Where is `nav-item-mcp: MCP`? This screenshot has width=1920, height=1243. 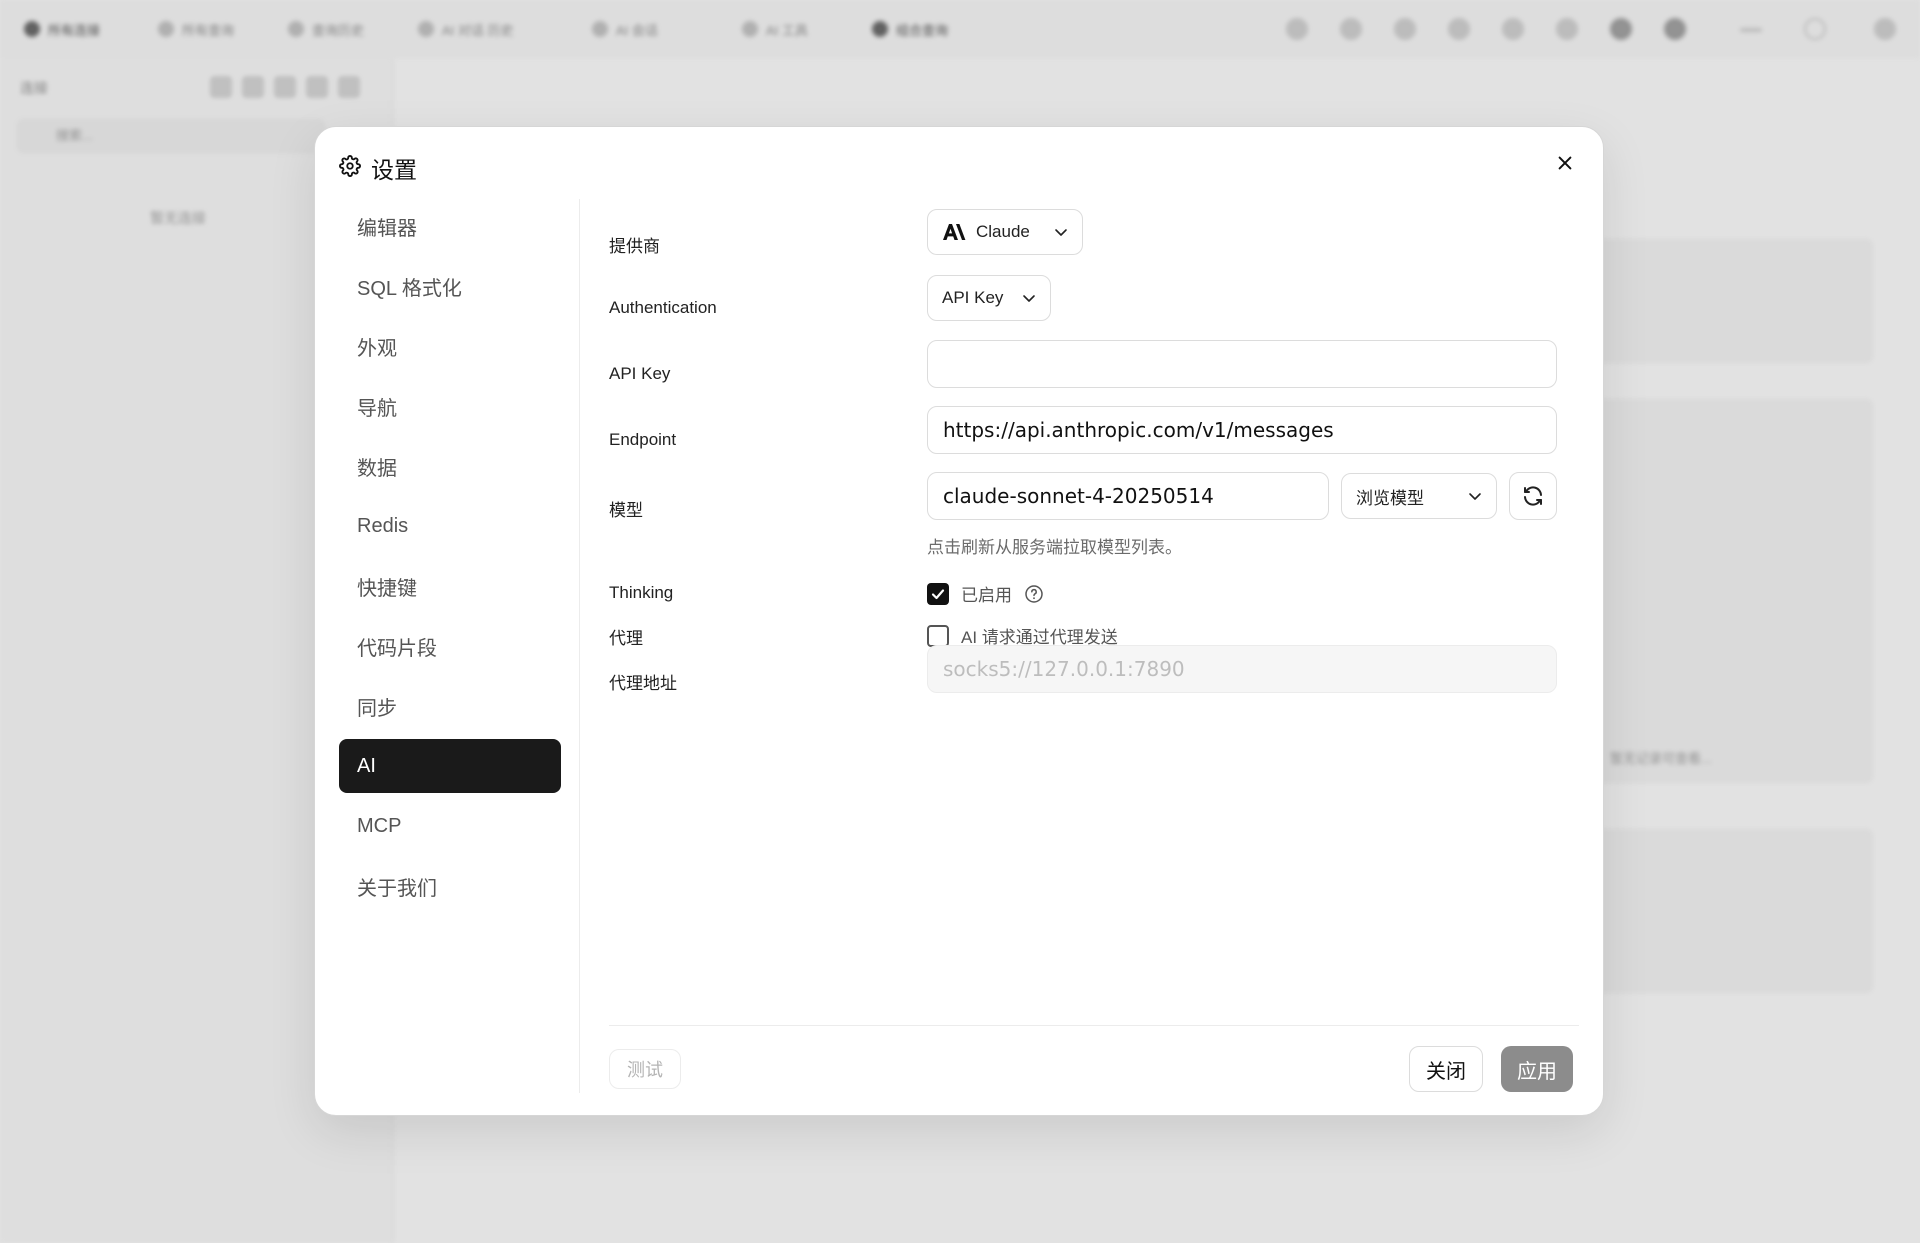
nav-item-mcp: MCP is located at coordinates (450, 826).